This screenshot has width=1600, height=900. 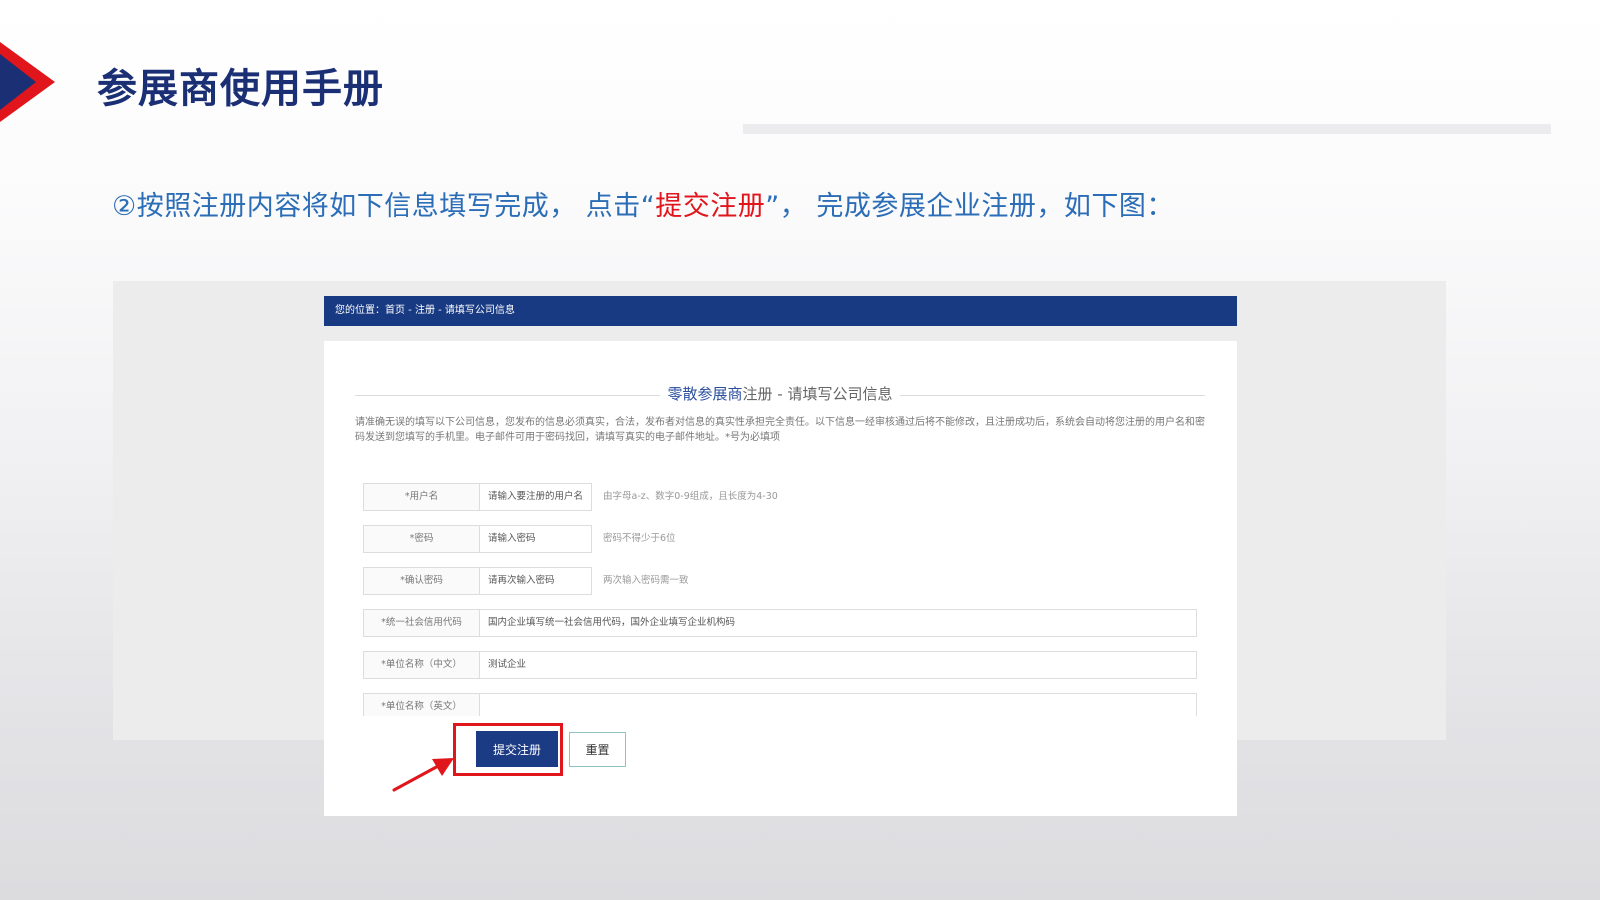 What do you see at coordinates (639, 538) in the screenshot?
I see `password-hint: 密码不得少于6位` at bounding box center [639, 538].